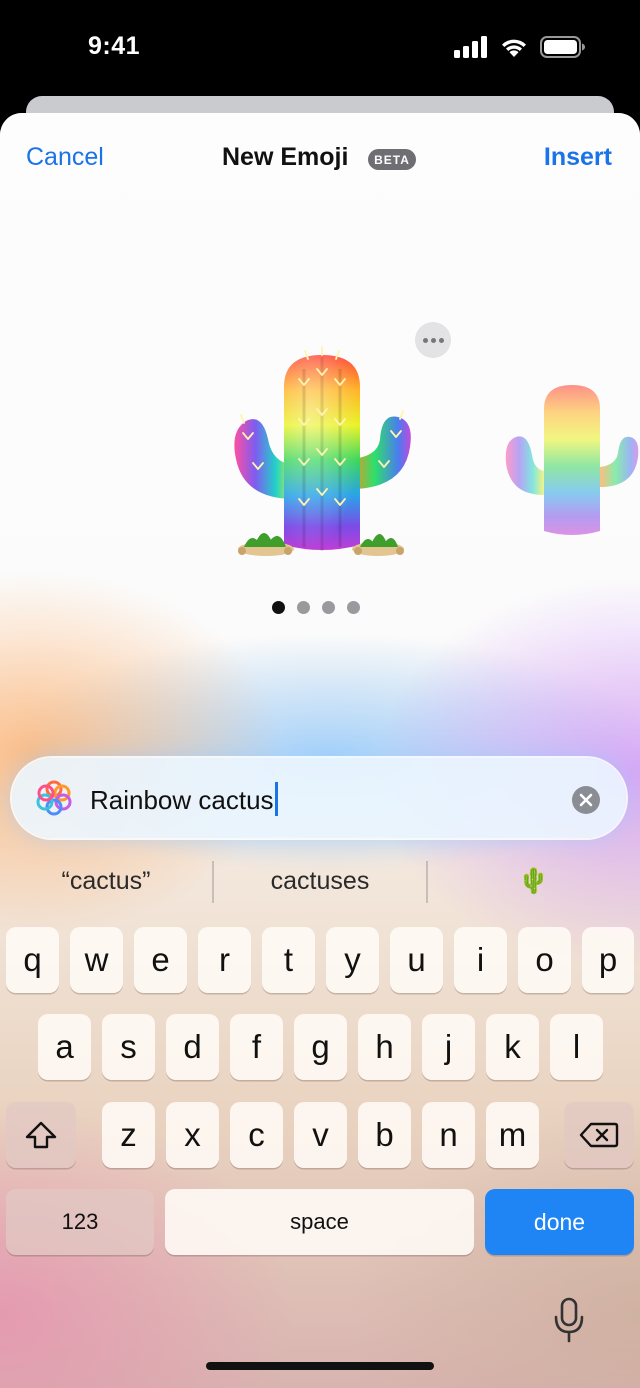 The height and width of the screenshot is (1388, 640). What do you see at coordinates (320, 50) in the screenshot?
I see `status-bar: 9:41` at bounding box center [320, 50].